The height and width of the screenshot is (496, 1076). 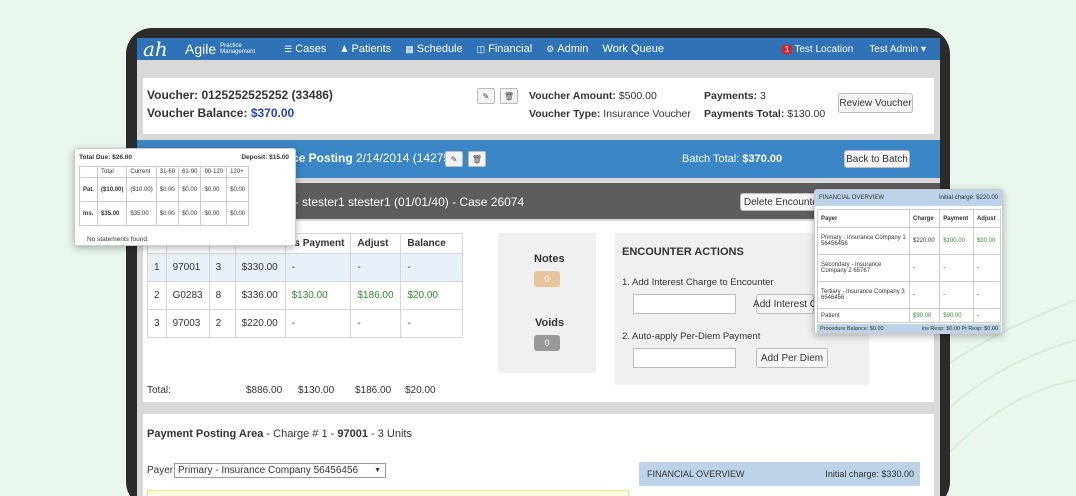 What do you see at coordinates (853, 49) in the screenshot?
I see `navbar-right: 1 Test Location Test Admin ▾` at bounding box center [853, 49].